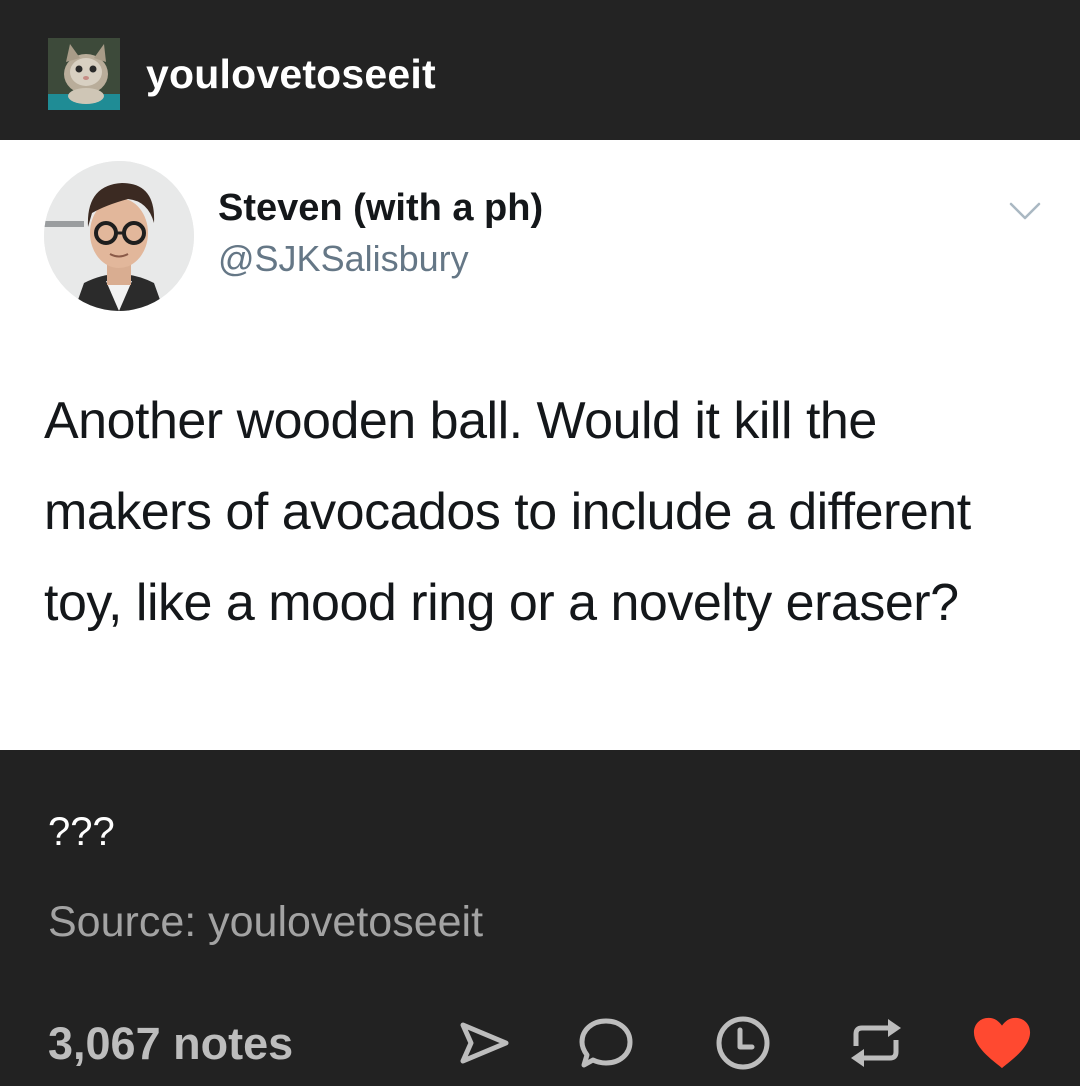  What do you see at coordinates (81, 832) in the screenshot?
I see `post-caption: ???` at bounding box center [81, 832].